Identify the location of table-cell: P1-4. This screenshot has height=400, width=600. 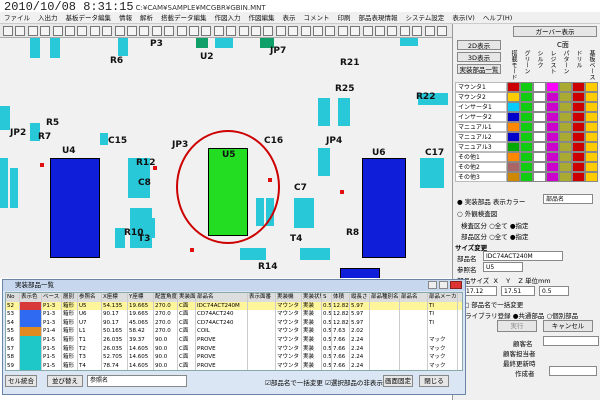
(52, 331).